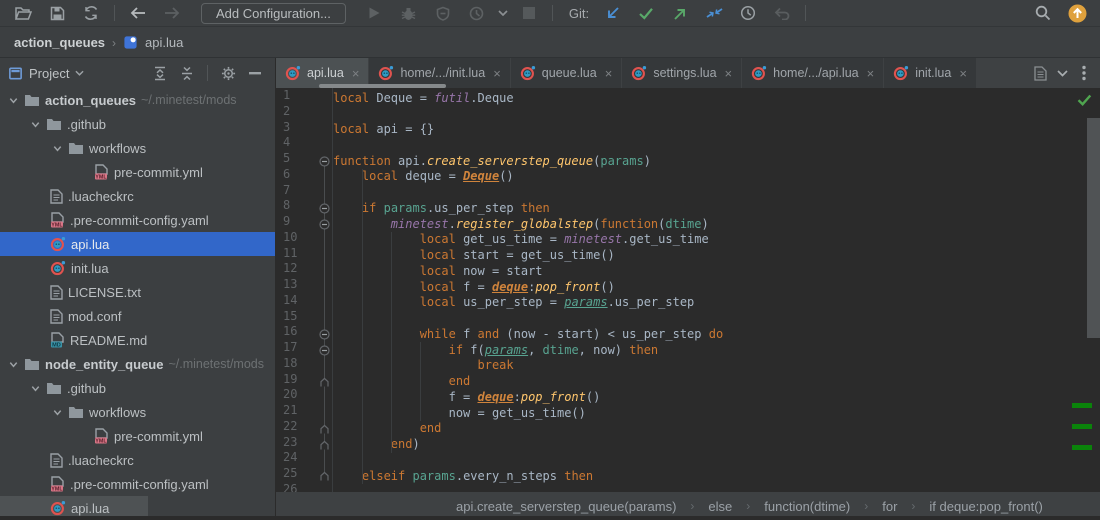  I want to click on history-icon, so click(748, 13).